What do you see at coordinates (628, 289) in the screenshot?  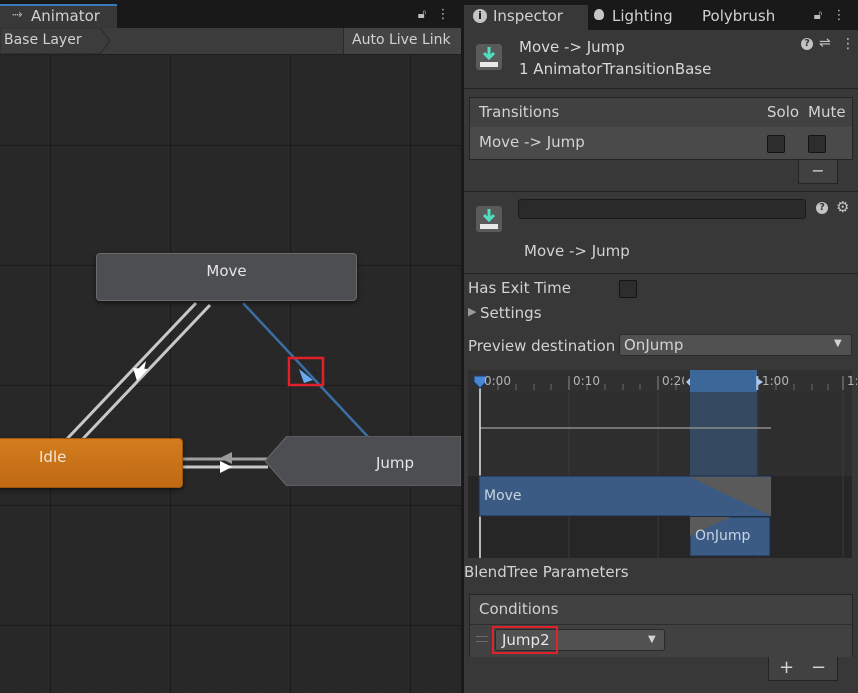 I see `has-exit-time-checkbox` at bounding box center [628, 289].